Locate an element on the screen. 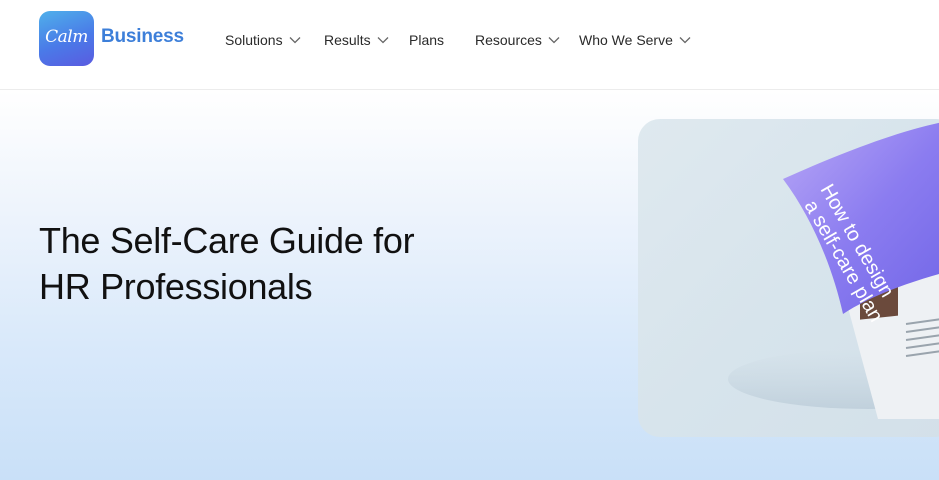 The image size is (939, 480). nav-item-results: Results is located at coordinates (356, 40).